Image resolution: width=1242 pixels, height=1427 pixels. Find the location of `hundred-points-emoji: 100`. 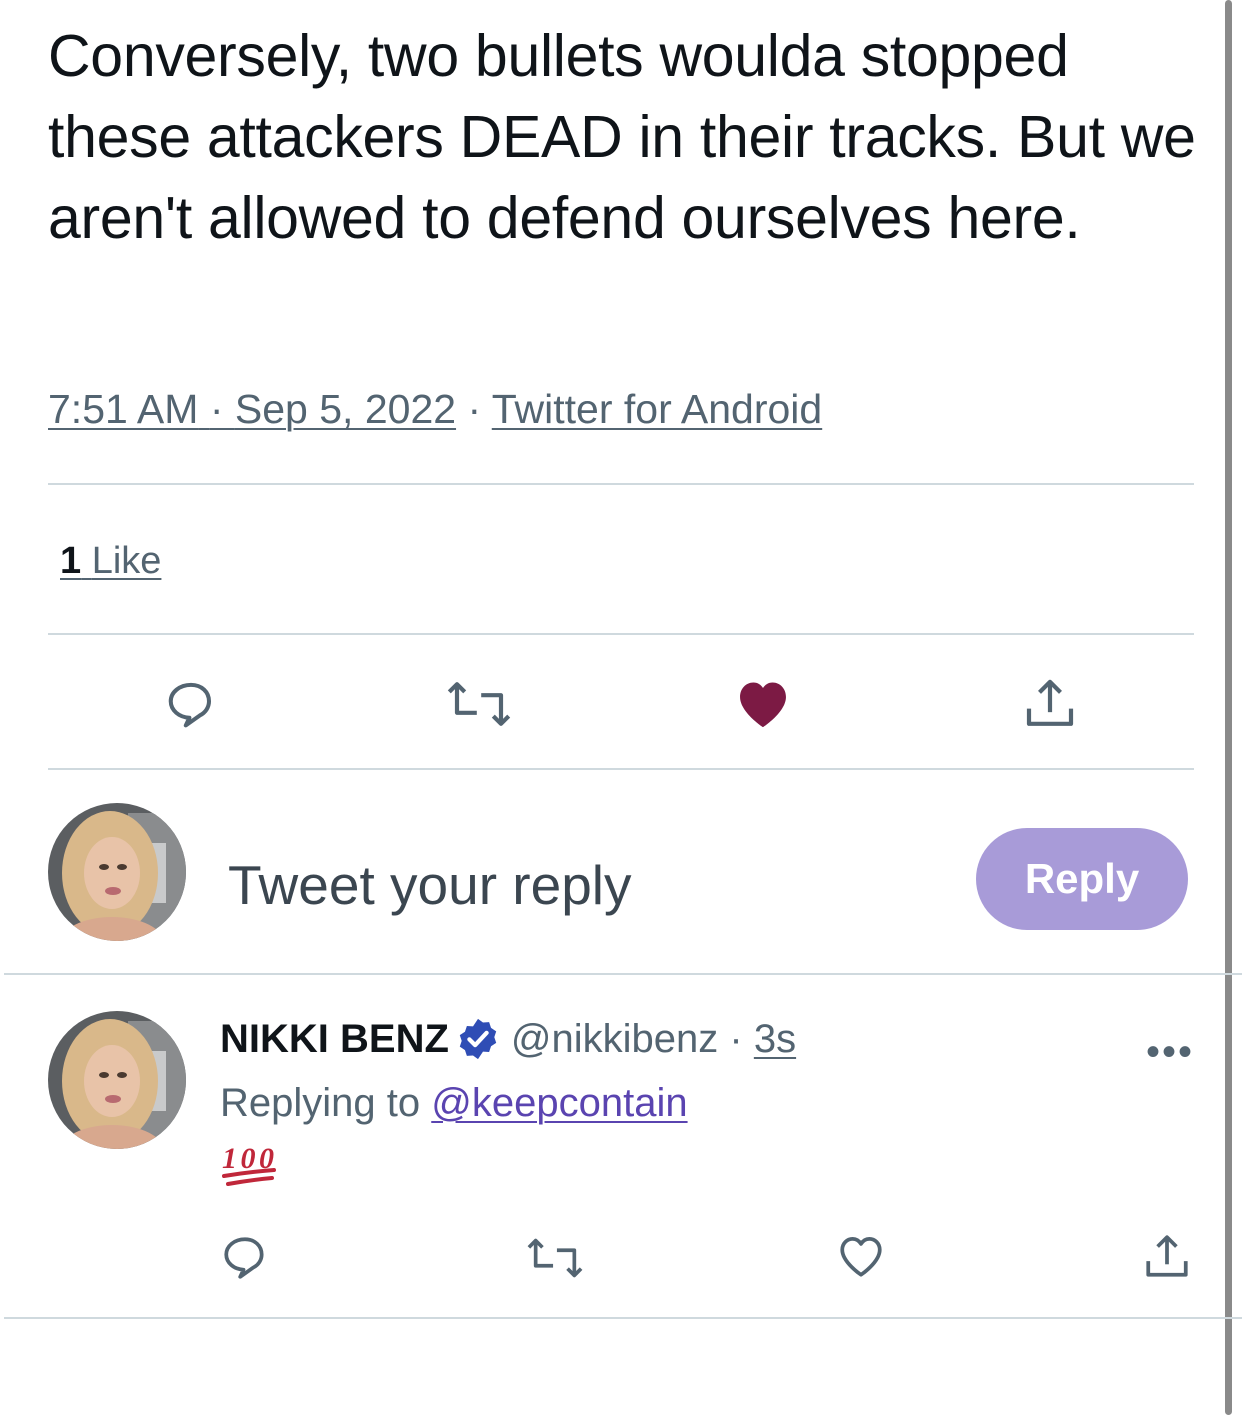

hundred-points-emoji: 100 is located at coordinates (249, 1164).